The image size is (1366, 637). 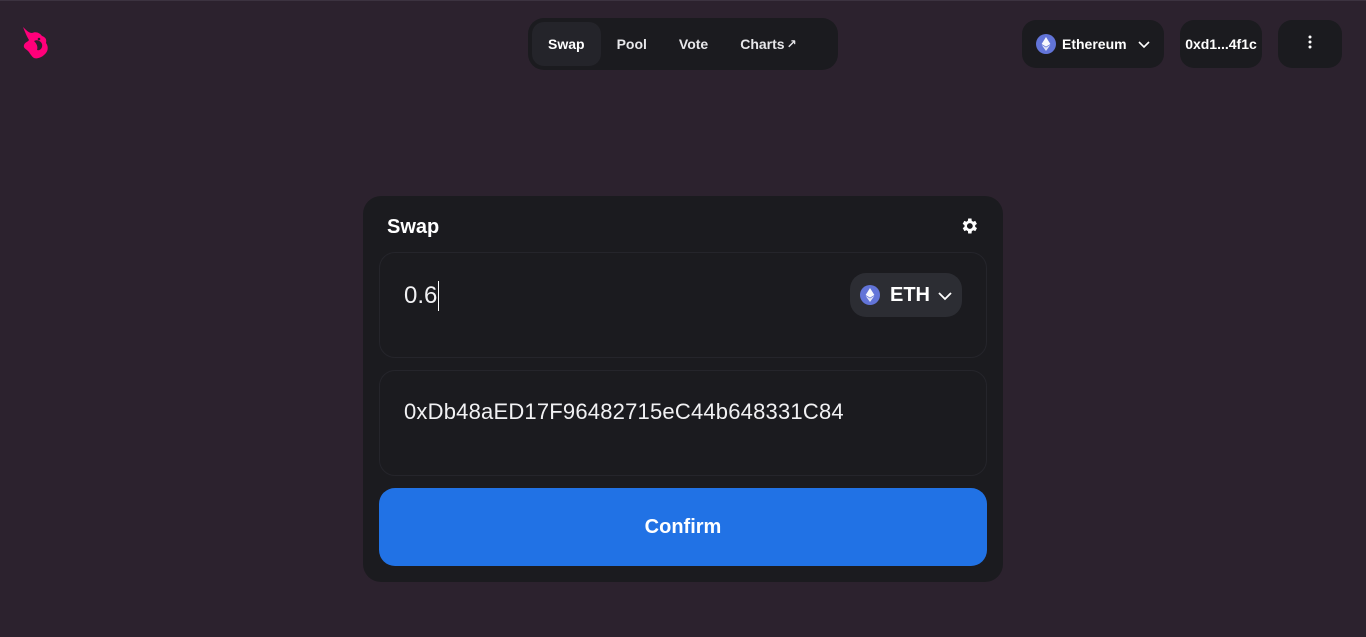 I want to click on amount-value: 0.6, so click(x=421, y=295).